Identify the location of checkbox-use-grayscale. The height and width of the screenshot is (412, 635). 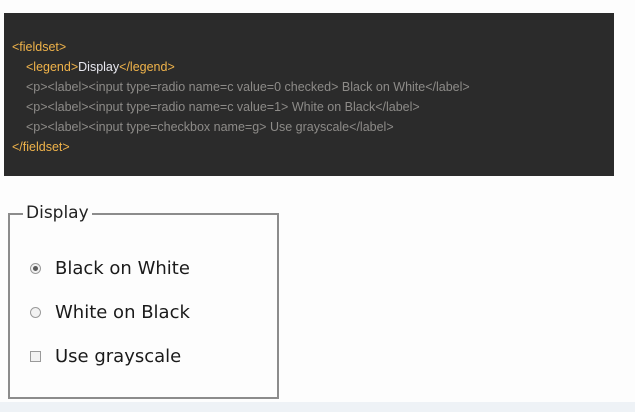
(35, 356).